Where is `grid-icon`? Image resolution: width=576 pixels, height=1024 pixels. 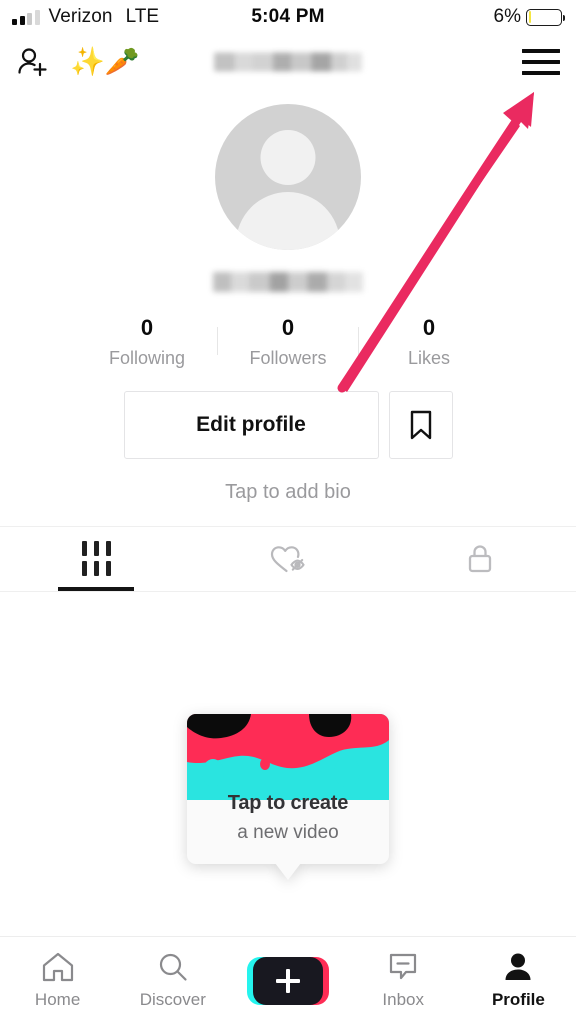 grid-icon is located at coordinates (96, 558).